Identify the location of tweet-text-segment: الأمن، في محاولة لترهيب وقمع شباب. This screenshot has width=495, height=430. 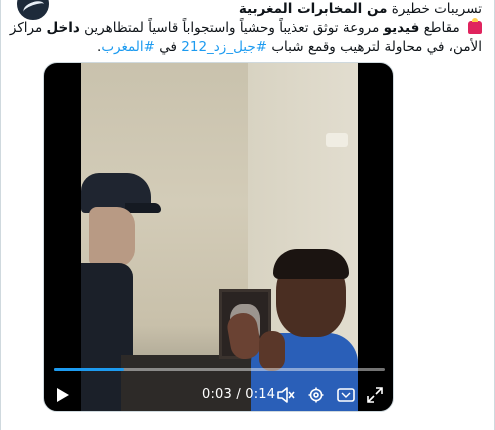
(374, 47).